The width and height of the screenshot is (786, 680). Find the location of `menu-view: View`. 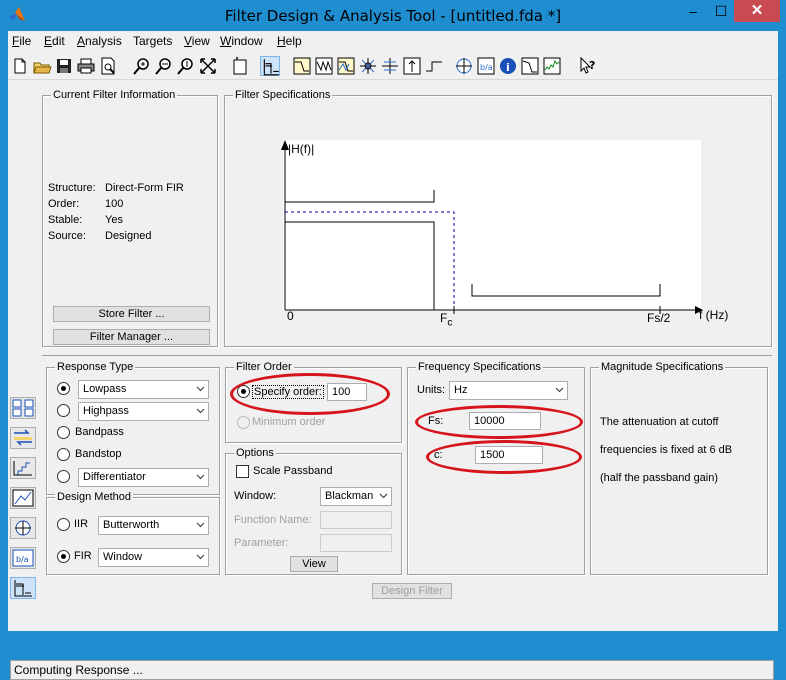

menu-view: View is located at coordinates (197, 41).